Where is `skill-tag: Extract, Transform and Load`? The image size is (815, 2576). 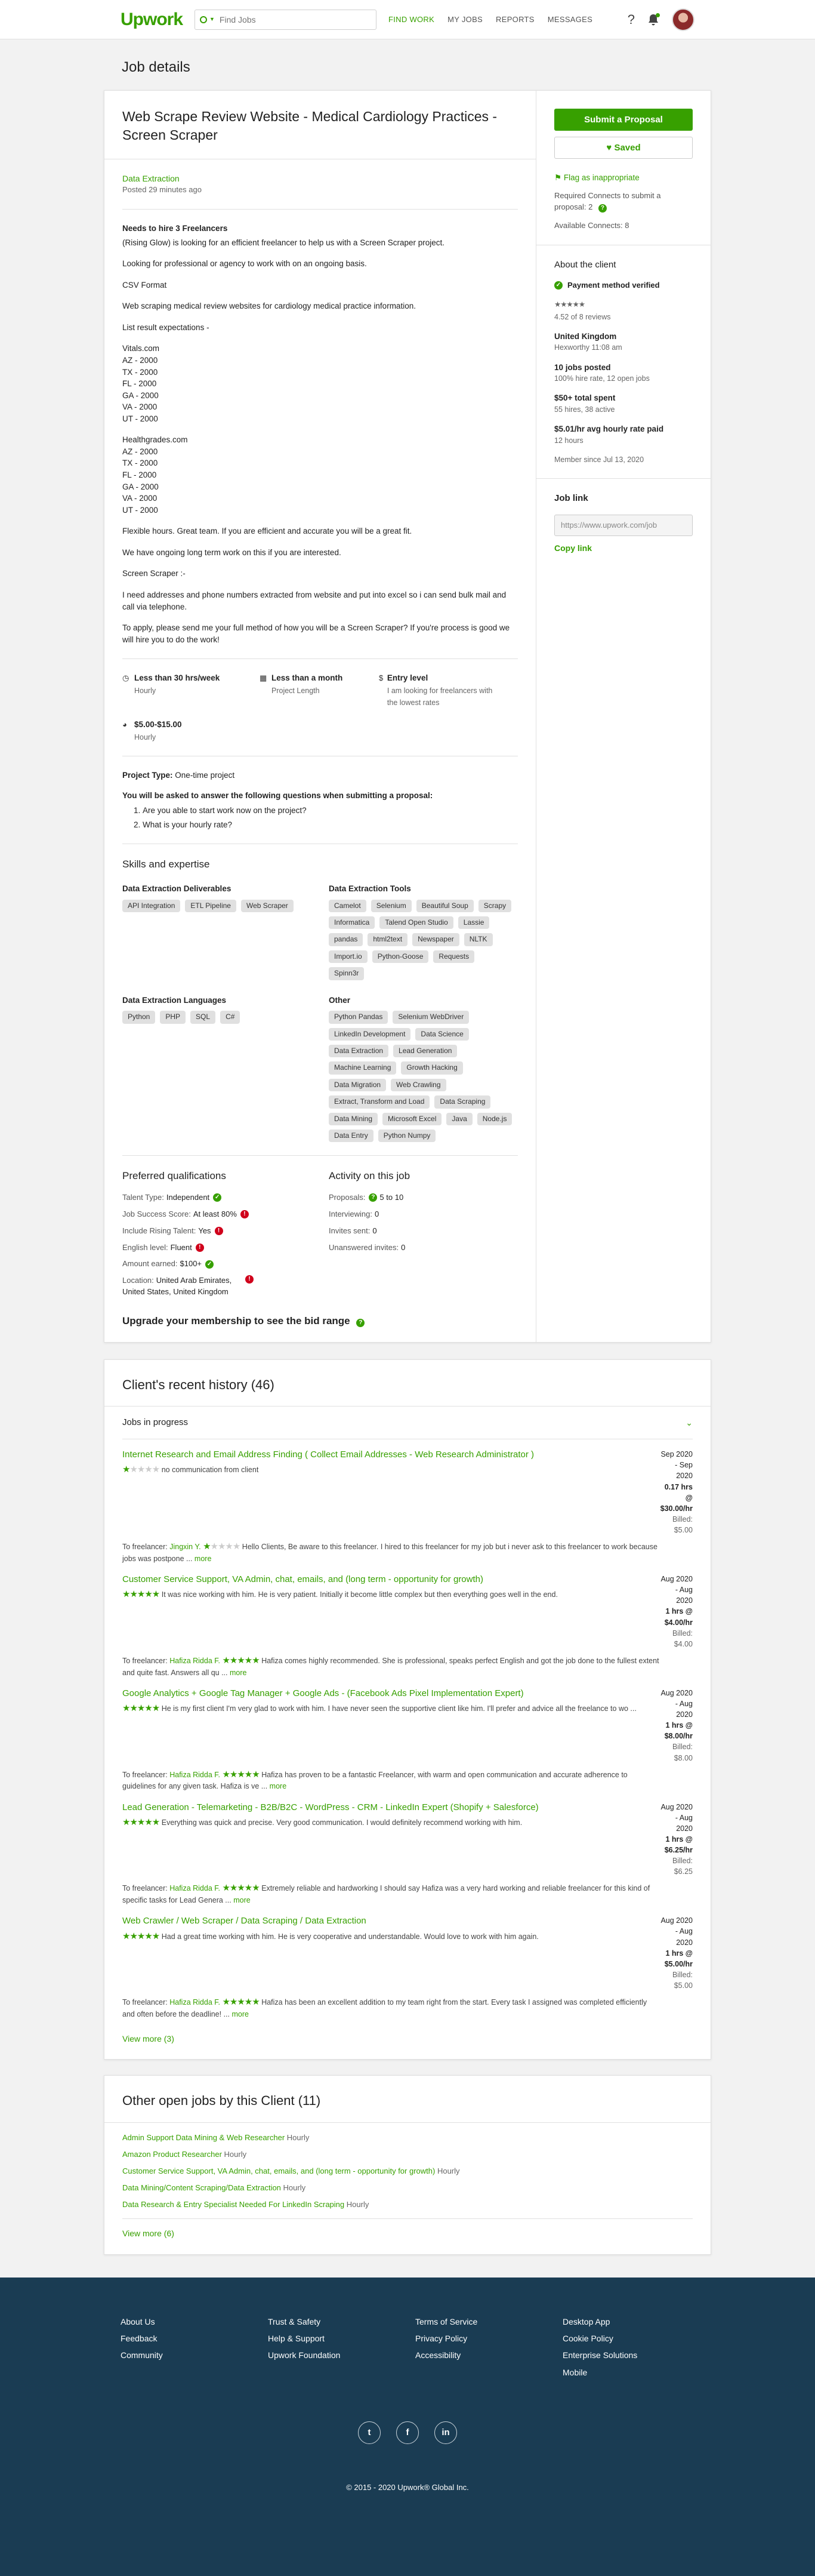
skill-tag: Extract, Transform and Load is located at coordinates (379, 1102).